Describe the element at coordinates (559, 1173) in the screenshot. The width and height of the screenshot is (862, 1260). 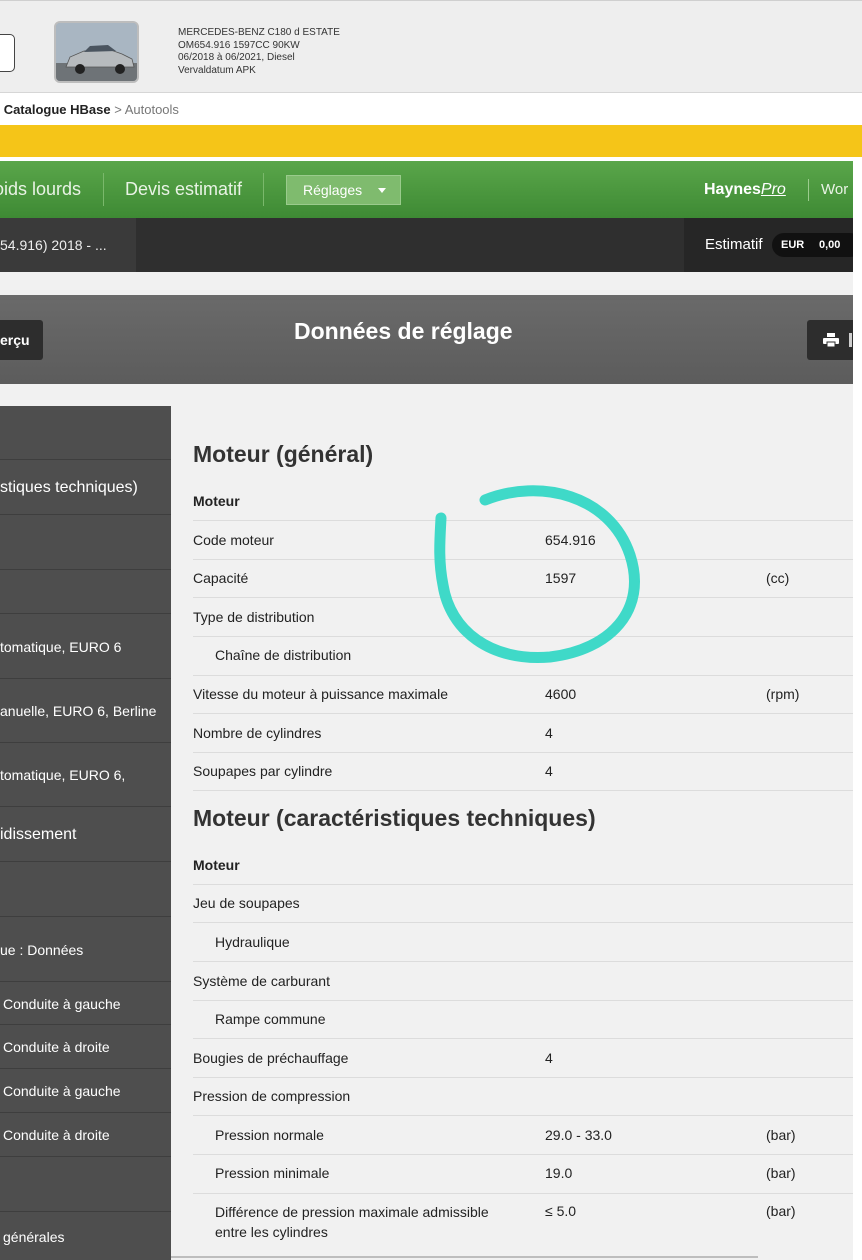
I see `row-value: 19.0` at that location.